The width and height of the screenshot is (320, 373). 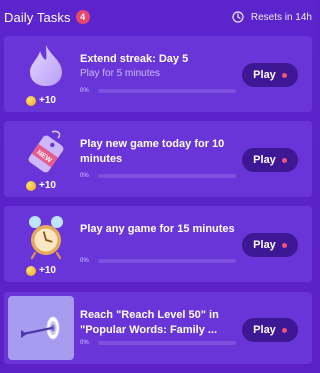 What do you see at coordinates (46, 151) in the screenshot?
I see `new-tag-icon: NEW` at bounding box center [46, 151].